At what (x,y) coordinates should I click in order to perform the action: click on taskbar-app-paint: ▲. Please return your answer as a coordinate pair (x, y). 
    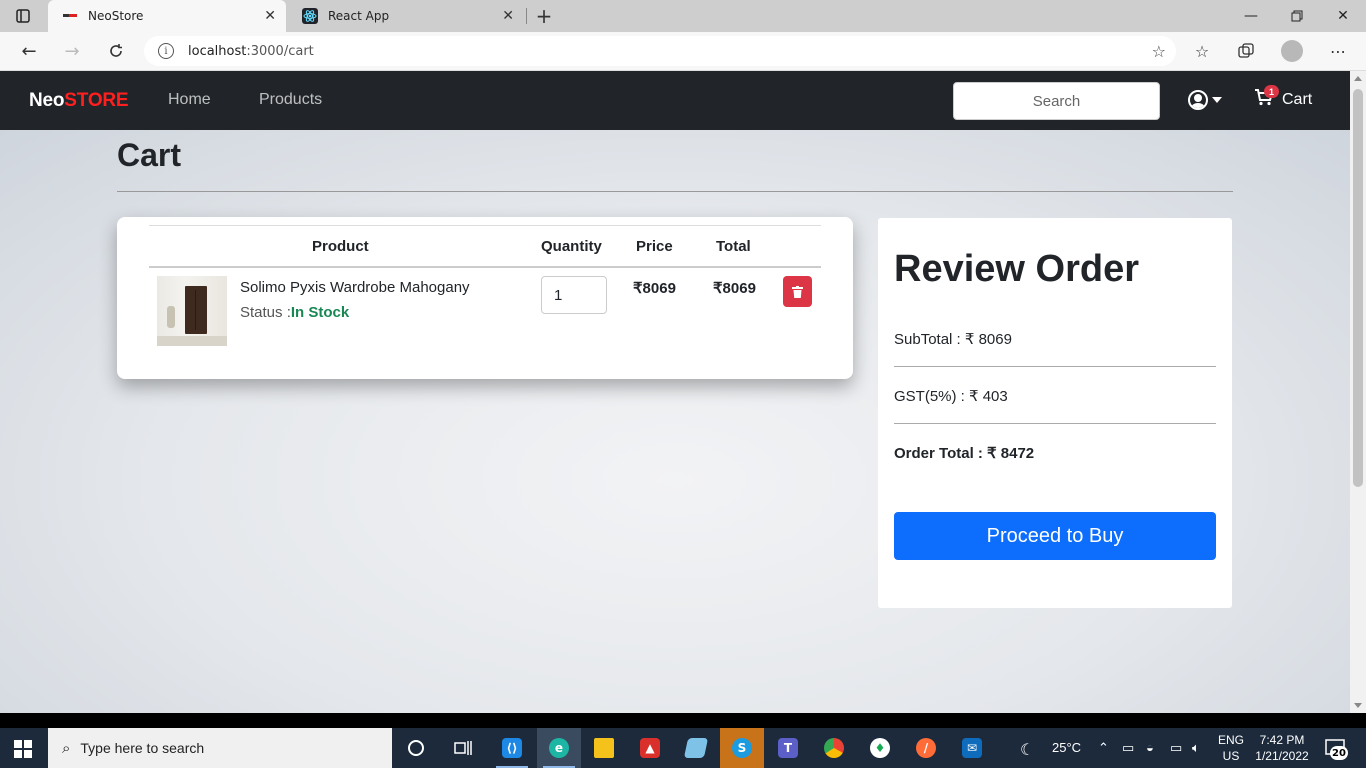
    Looking at the image, I should click on (650, 748).